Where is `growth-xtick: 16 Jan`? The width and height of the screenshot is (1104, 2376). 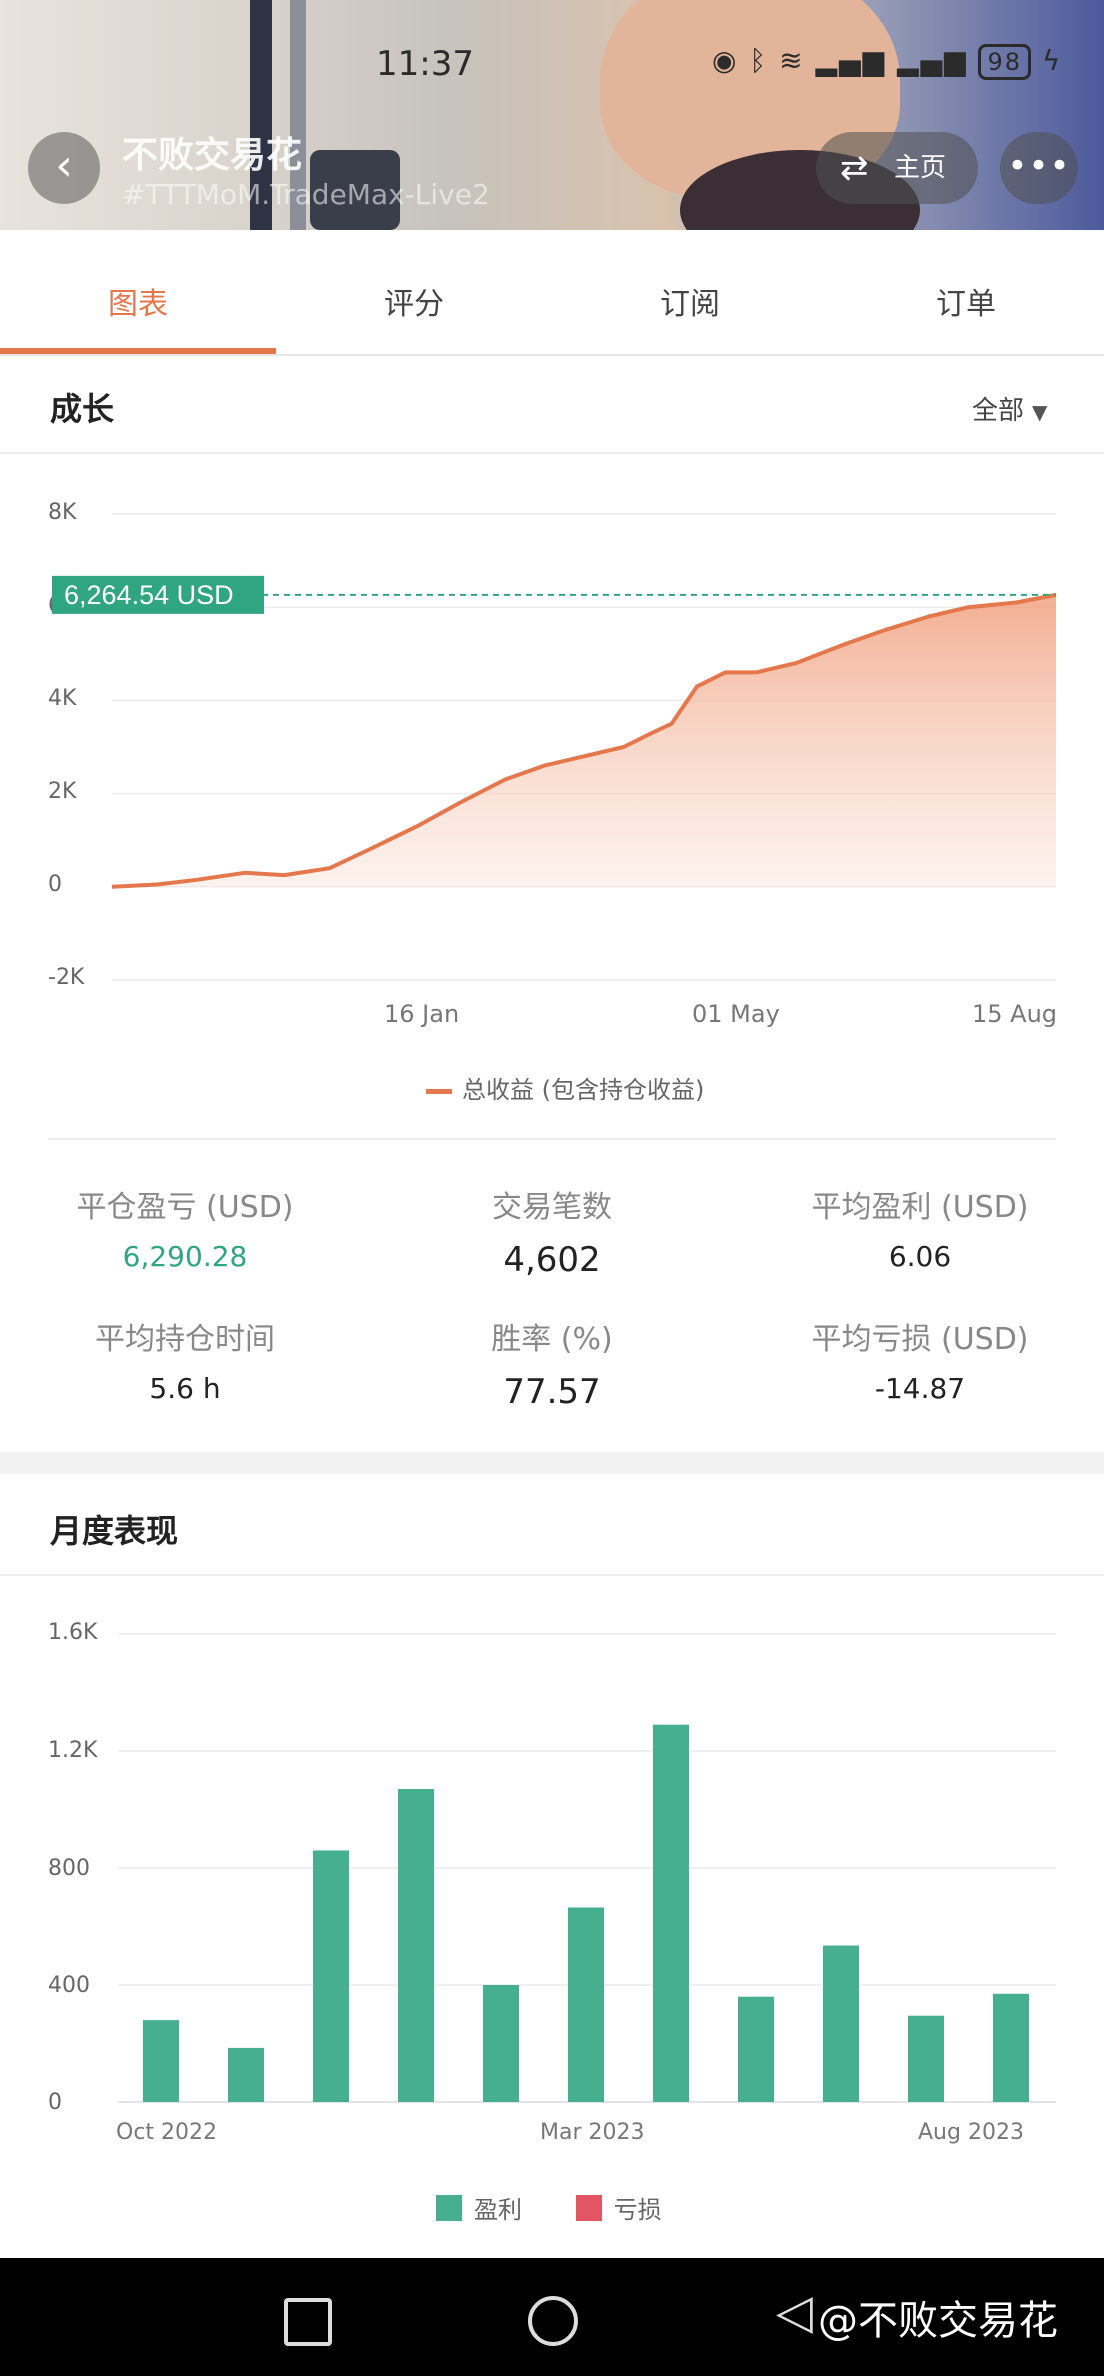 growth-xtick: 16 Jan is located at coordinates (422, 1014).